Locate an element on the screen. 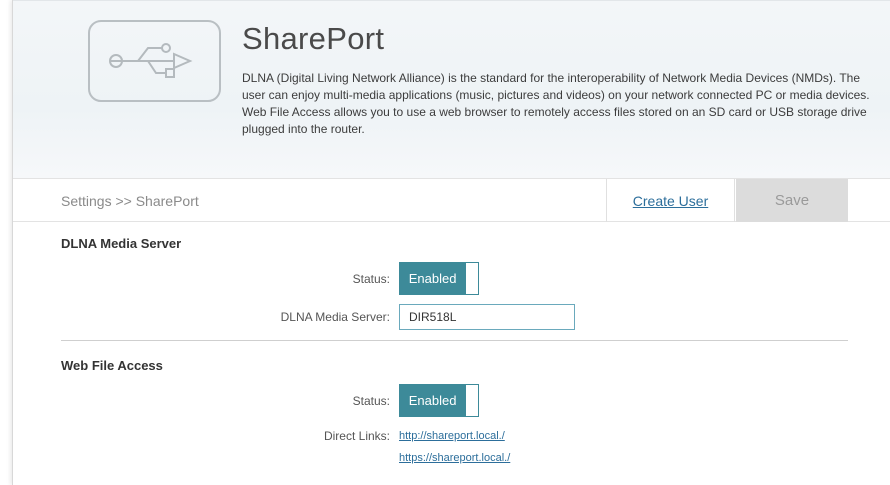  dlna-server-input is located at coordinates (487, 317).